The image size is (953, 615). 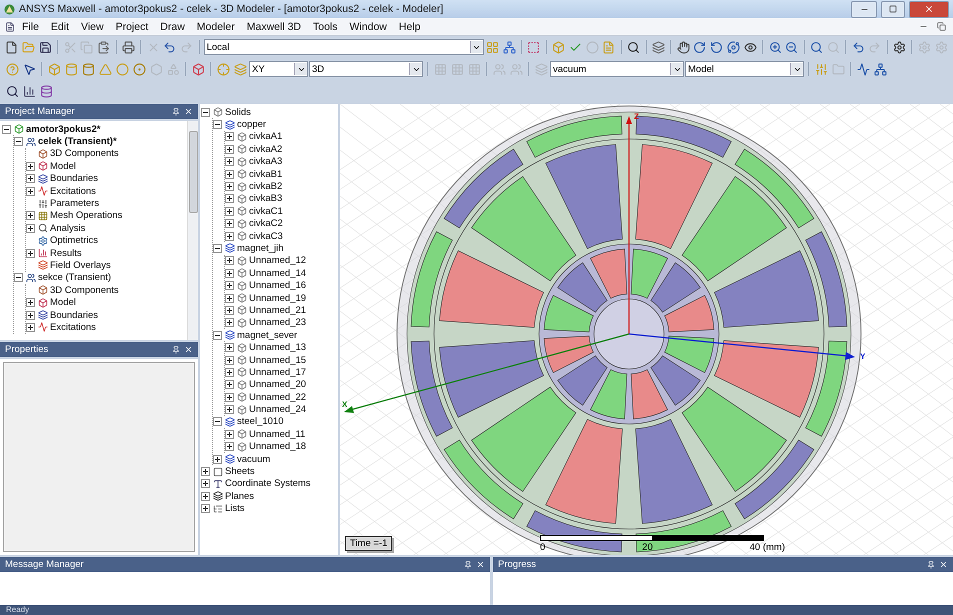 What do you see at coordinates (30, 26) in the screenshot?
I see `menu-item: File` at bounding box center [30, 26].